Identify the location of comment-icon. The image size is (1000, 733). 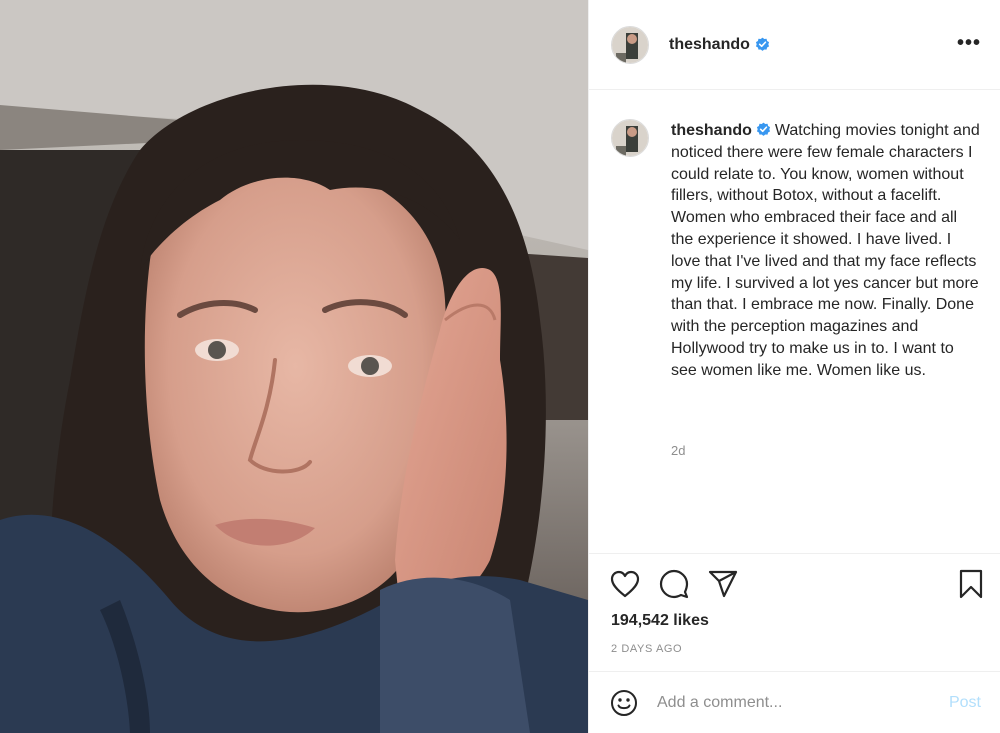
(674, 584).